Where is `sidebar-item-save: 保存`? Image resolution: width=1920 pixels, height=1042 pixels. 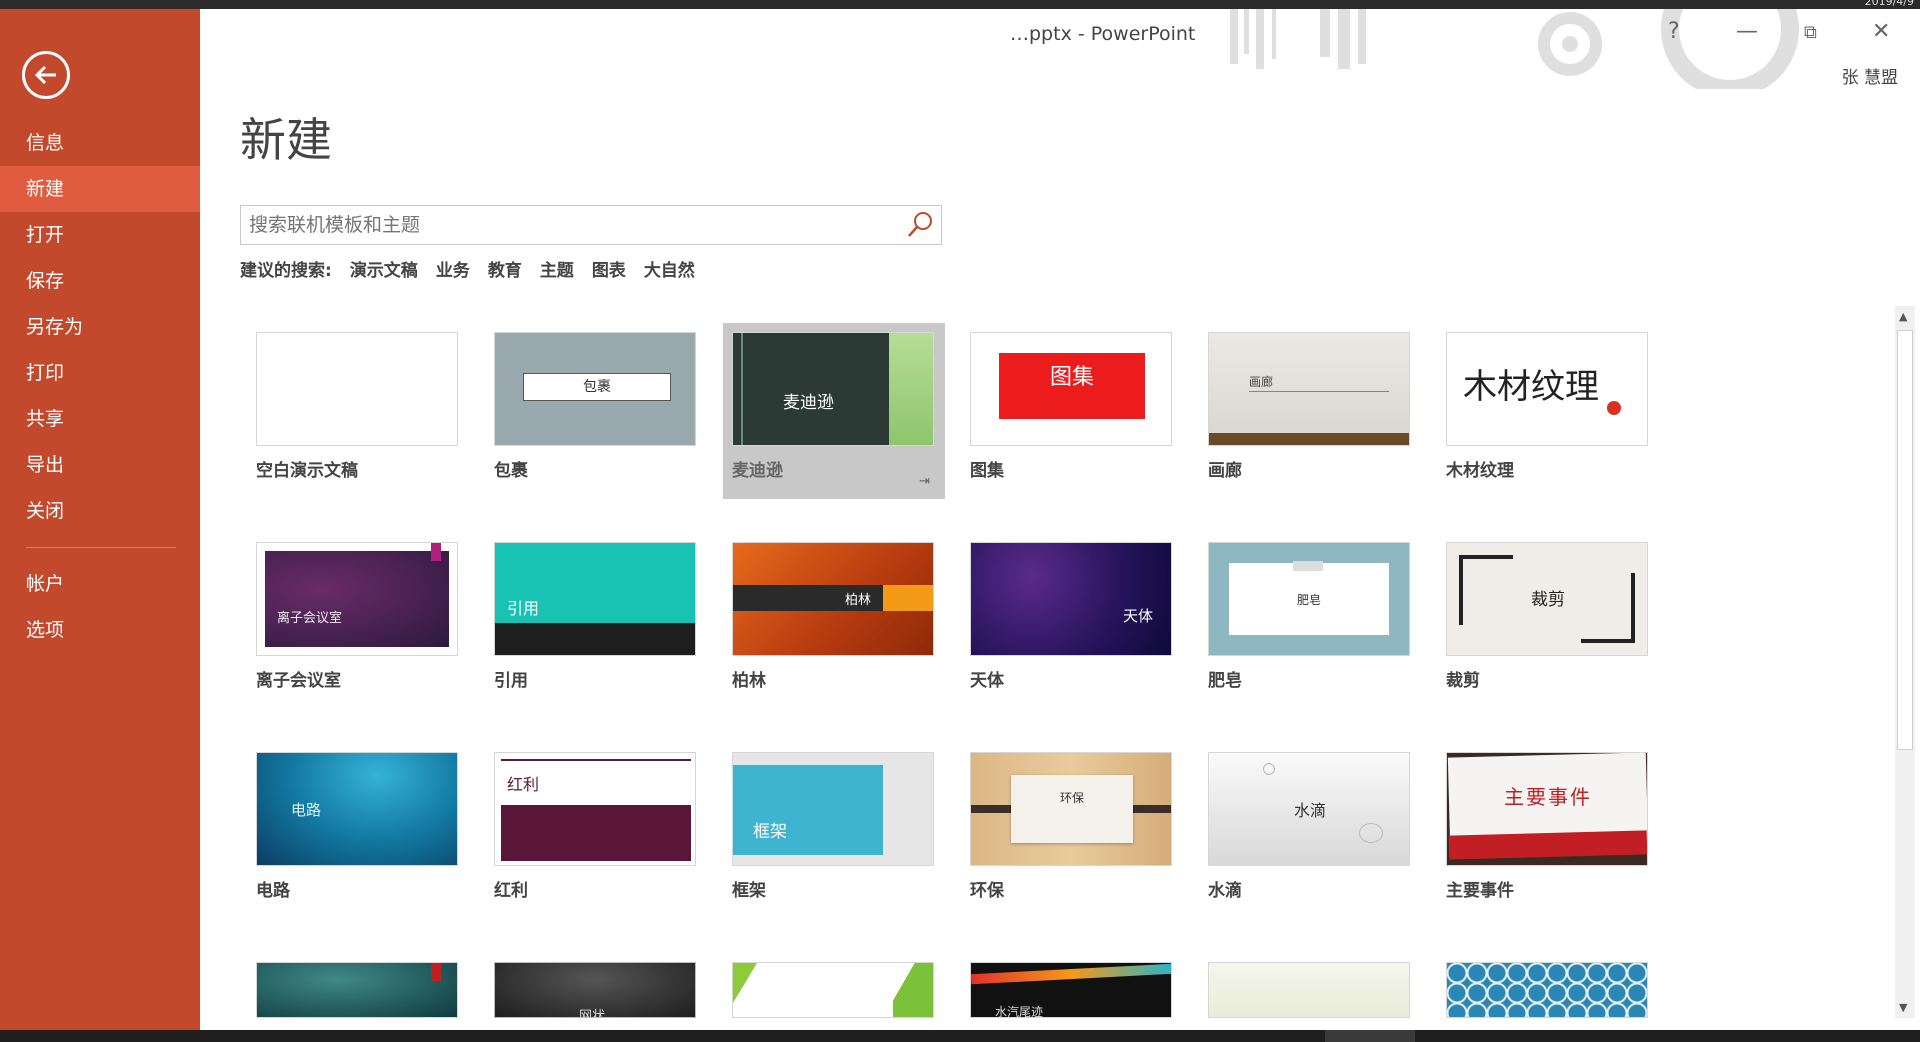 sidebar-item-save: 保存 is located at coordinates (100, 281).